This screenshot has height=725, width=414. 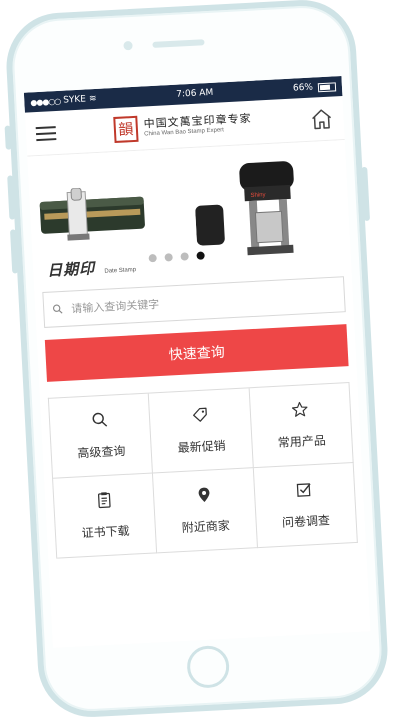 I want to click on battery-percent: 66%, so click(x=303, y=88).